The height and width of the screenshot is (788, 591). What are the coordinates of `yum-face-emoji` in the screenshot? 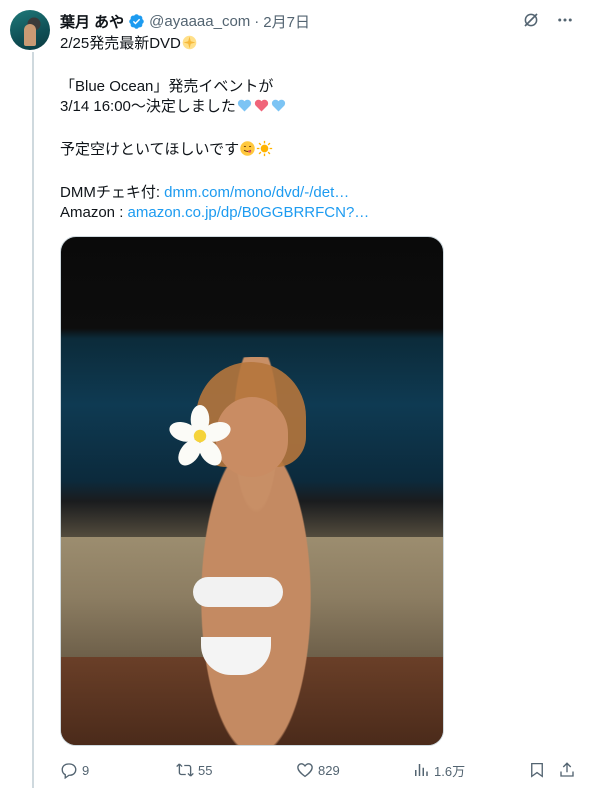 It's located at (247, 148).